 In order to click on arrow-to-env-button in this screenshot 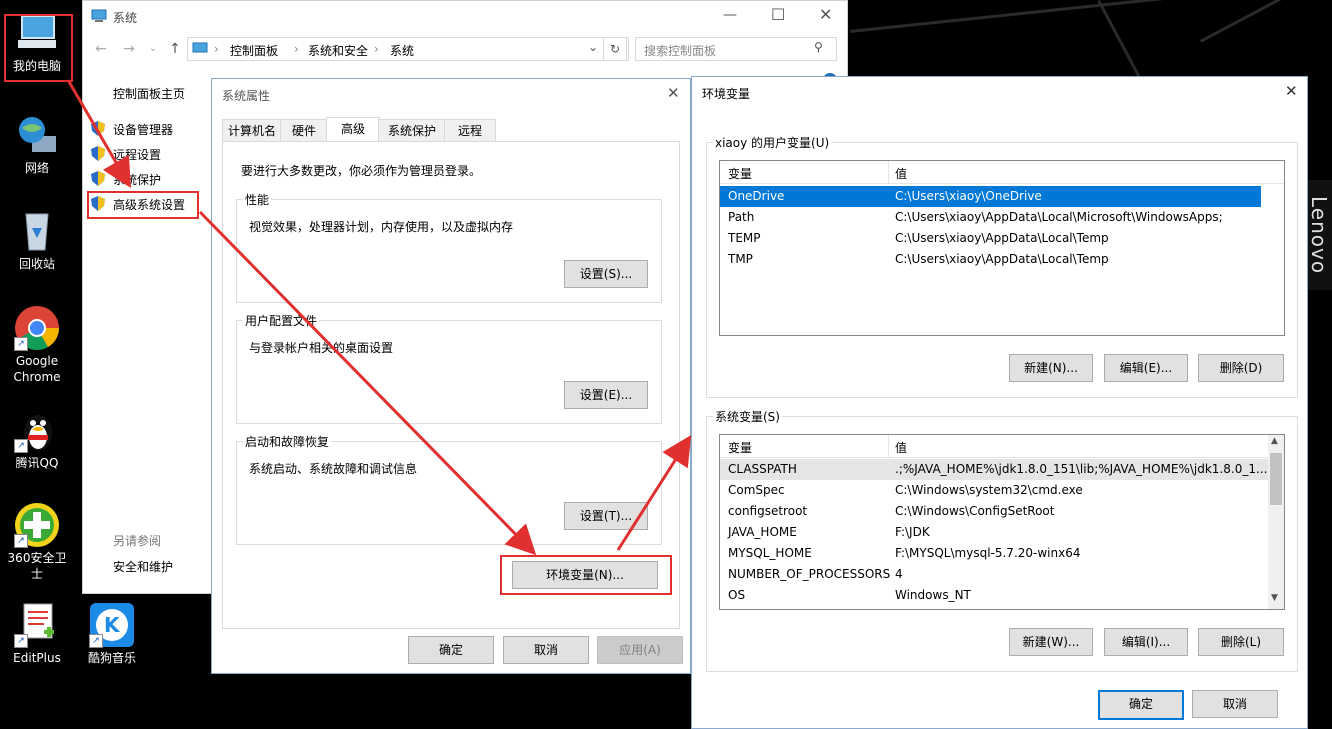, I will do `click(367, 383)`.